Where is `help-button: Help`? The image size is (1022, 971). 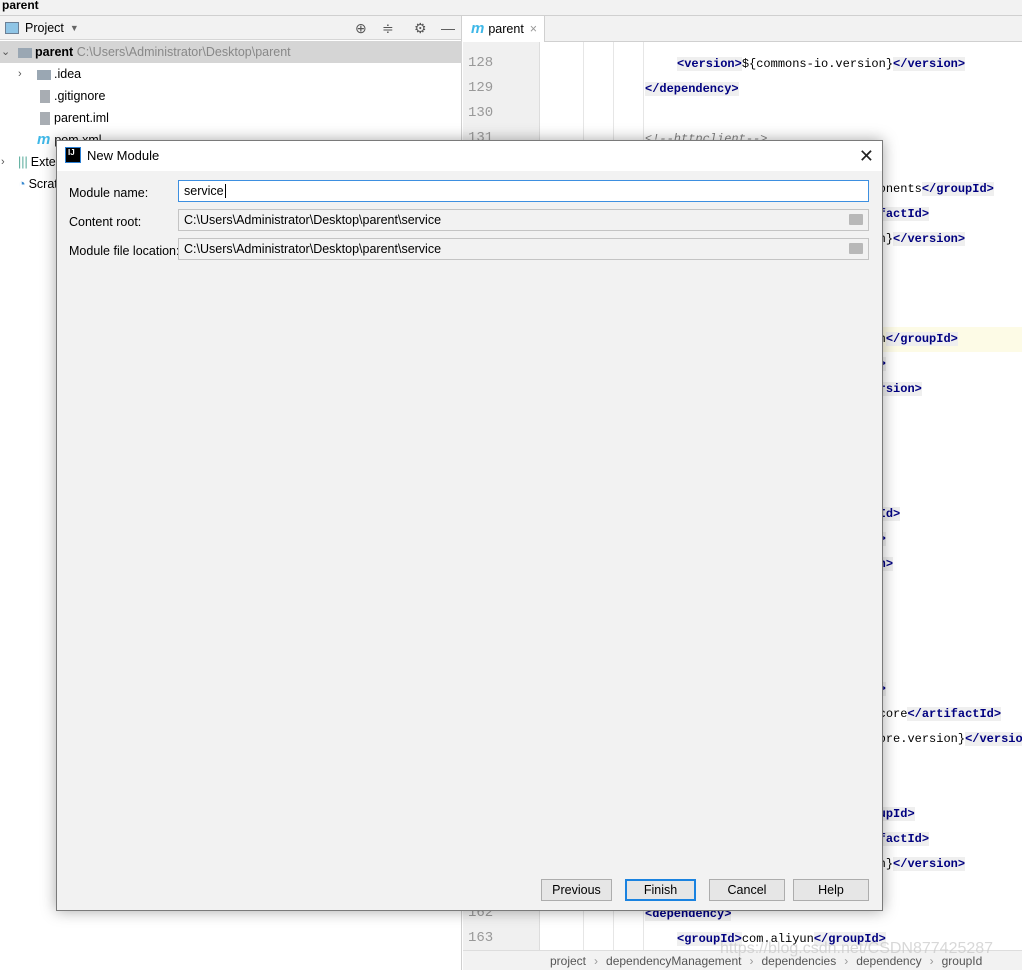
help-button: Help is located at coordinates (831, 890).